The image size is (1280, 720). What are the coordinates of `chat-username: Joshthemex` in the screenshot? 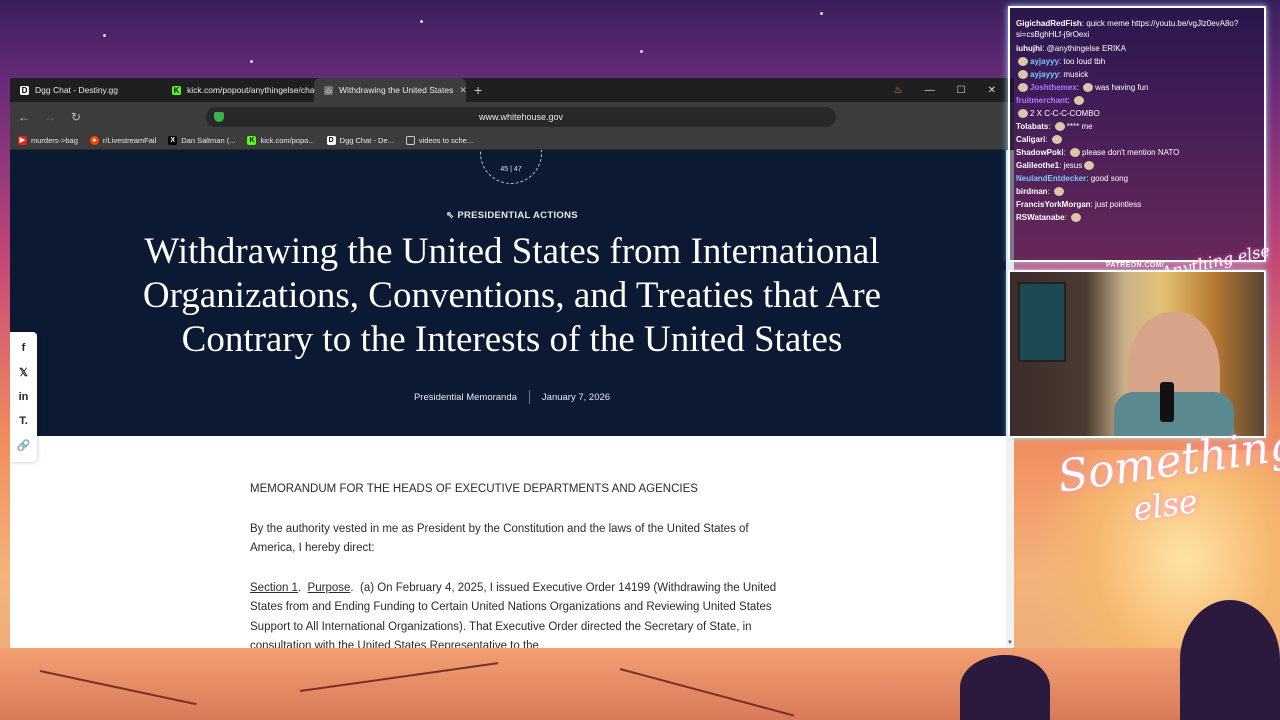 It's located at (1053, 87).